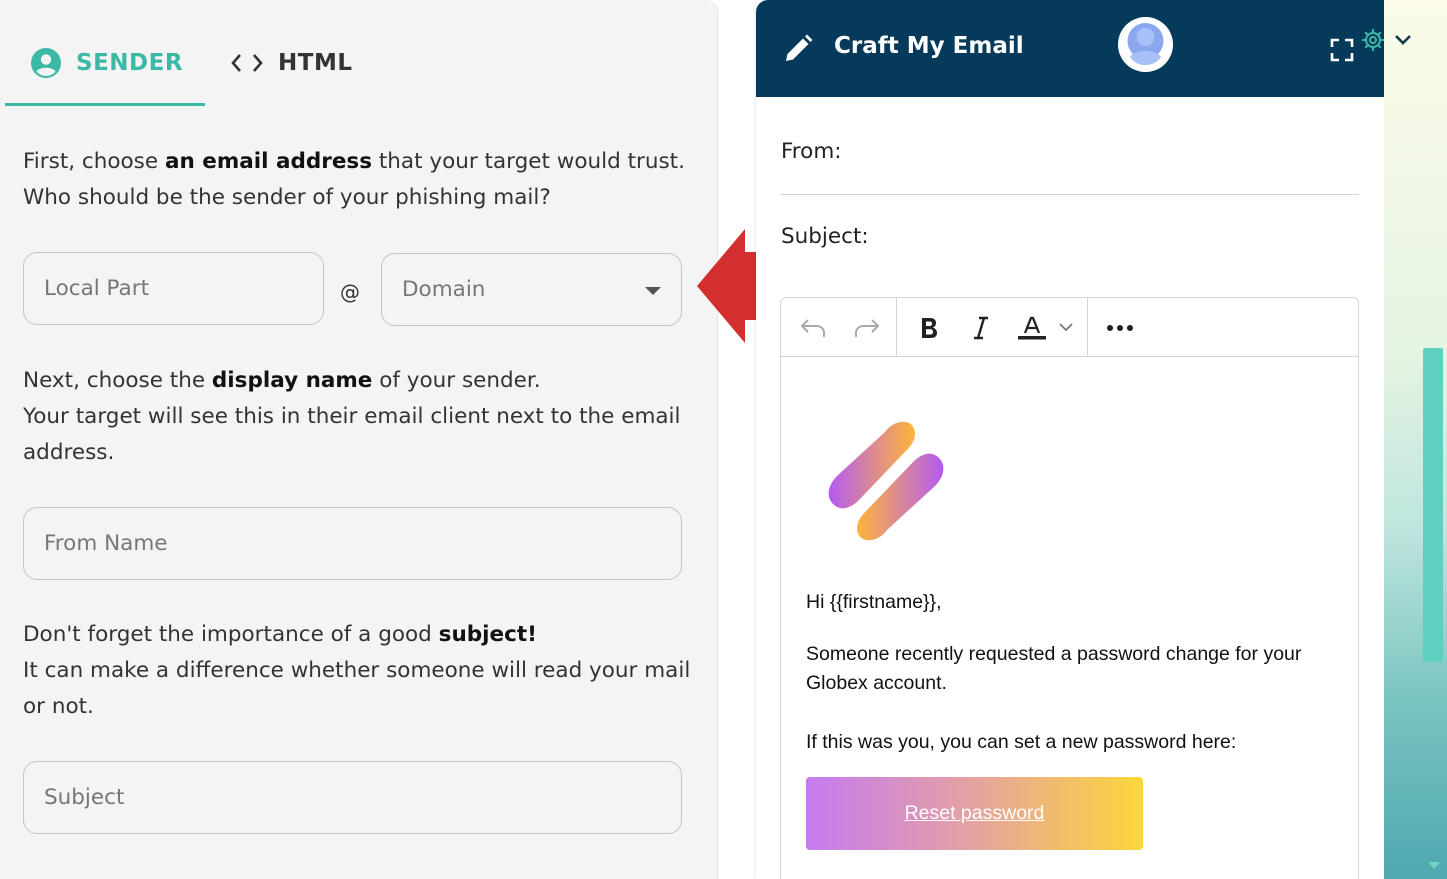  What do you see at coordinates (811, 151) in the screenshot?
I see `from-label: From:` at bounding box center [811, 151].